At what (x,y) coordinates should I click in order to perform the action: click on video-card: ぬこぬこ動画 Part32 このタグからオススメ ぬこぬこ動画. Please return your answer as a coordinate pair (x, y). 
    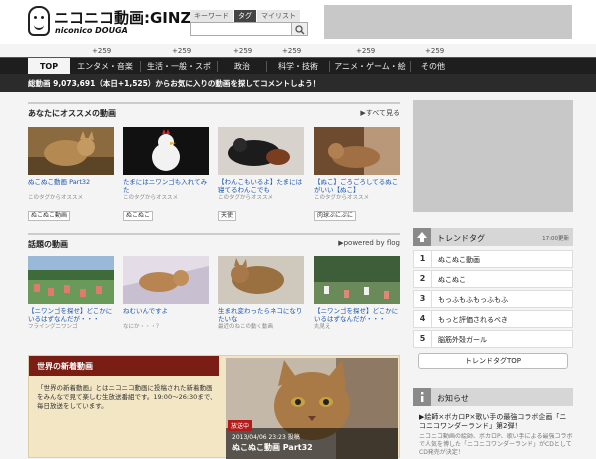
    Looking at the image, I should click on (71, 174).